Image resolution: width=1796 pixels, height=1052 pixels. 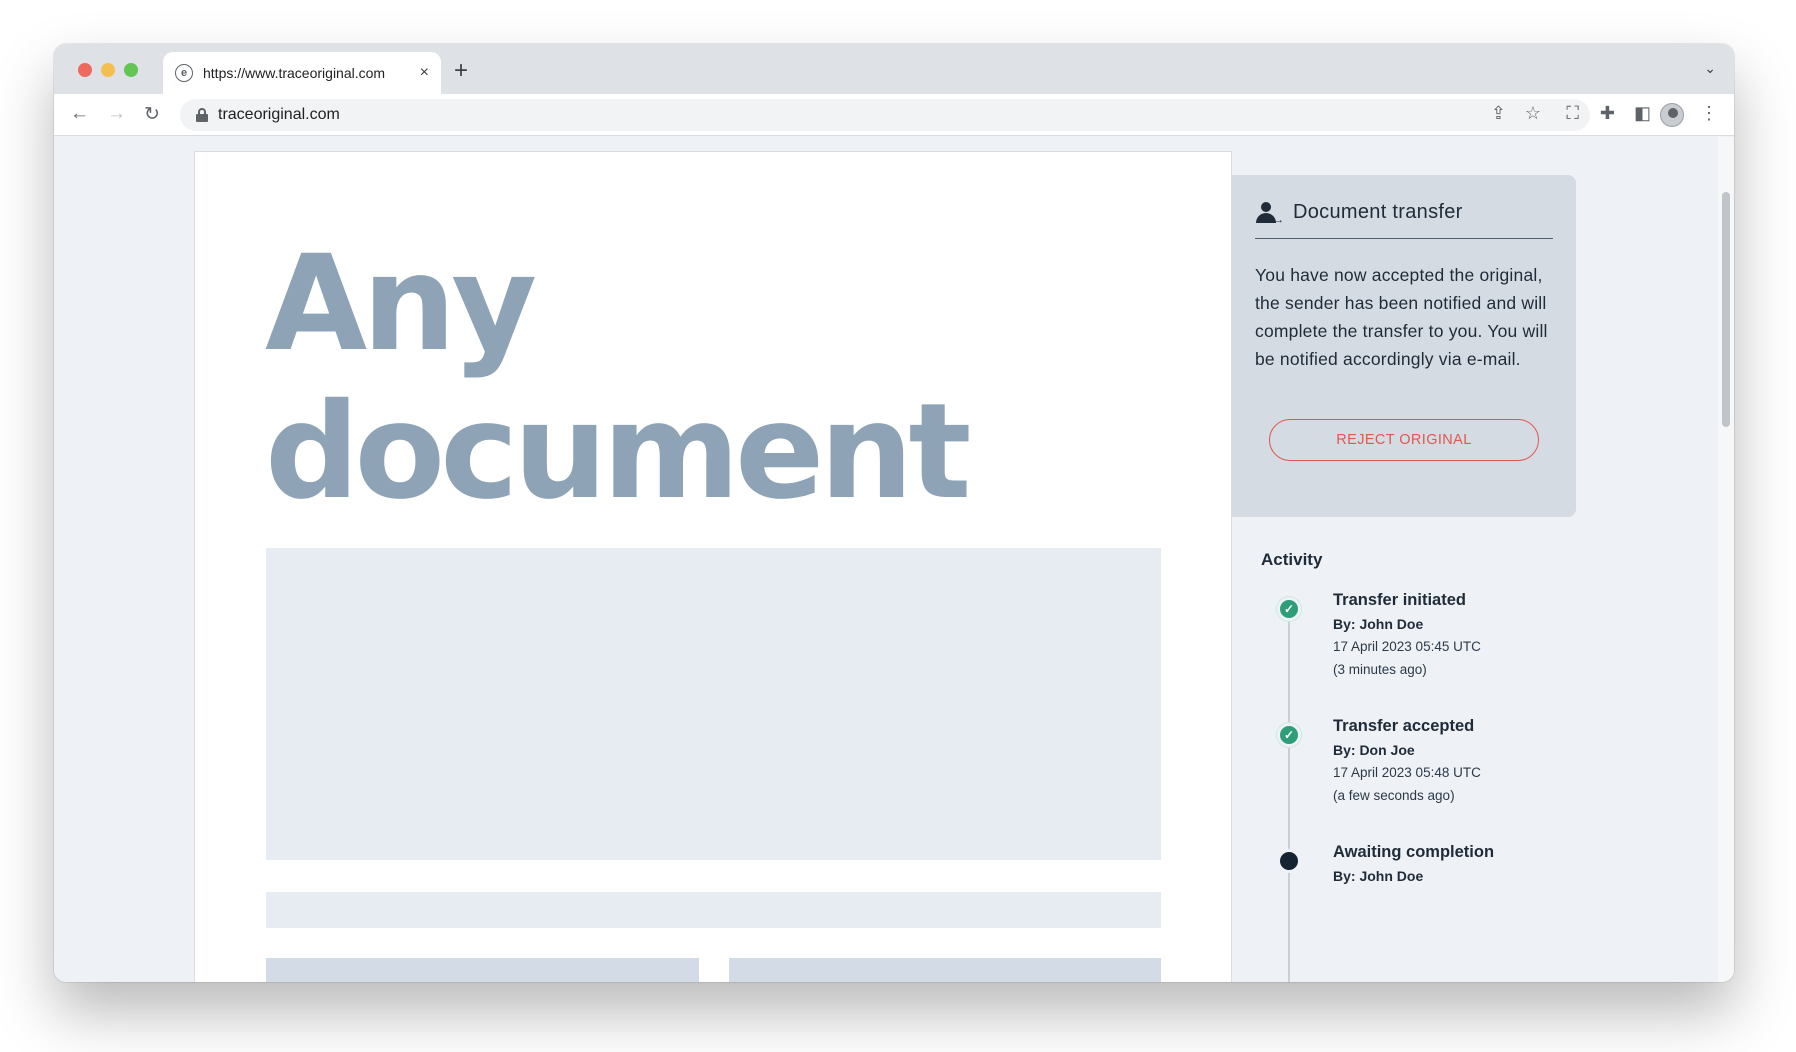 I want to click on placeholder-column-left, so click(x=482, y=970).